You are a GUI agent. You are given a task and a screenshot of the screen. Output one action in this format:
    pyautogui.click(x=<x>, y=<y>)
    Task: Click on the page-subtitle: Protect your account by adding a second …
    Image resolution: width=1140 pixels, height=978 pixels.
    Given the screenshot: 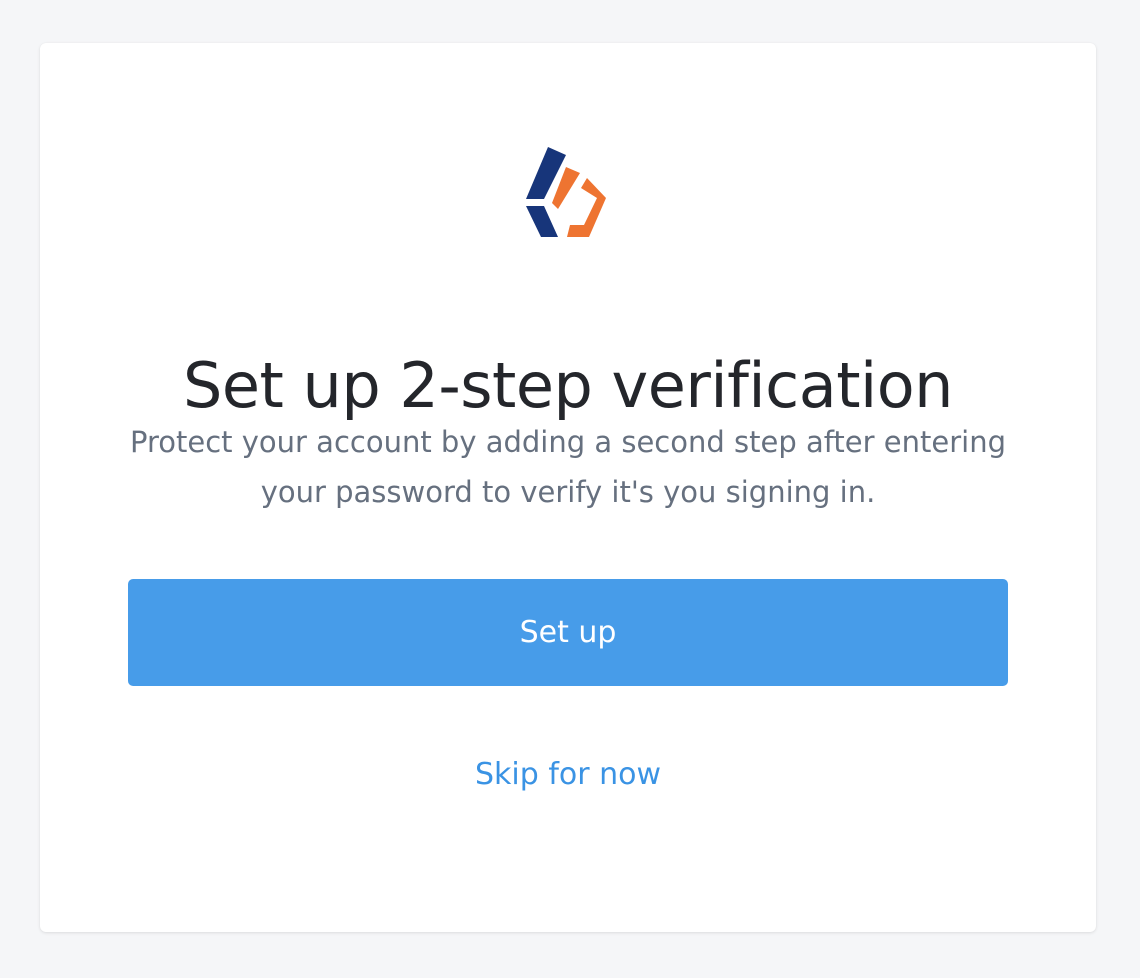 What is the action you would take?
    pyautogui.click(x=568, y=467)
    